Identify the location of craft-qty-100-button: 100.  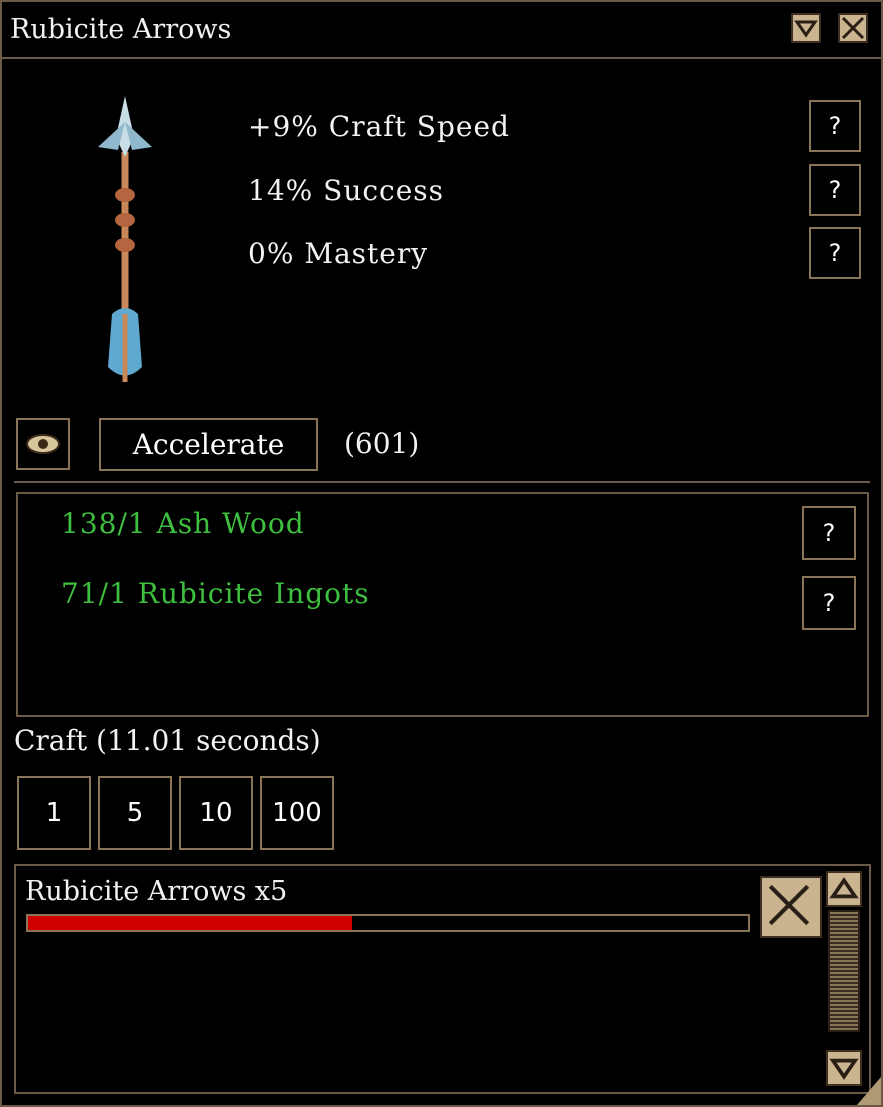
(297, 813).